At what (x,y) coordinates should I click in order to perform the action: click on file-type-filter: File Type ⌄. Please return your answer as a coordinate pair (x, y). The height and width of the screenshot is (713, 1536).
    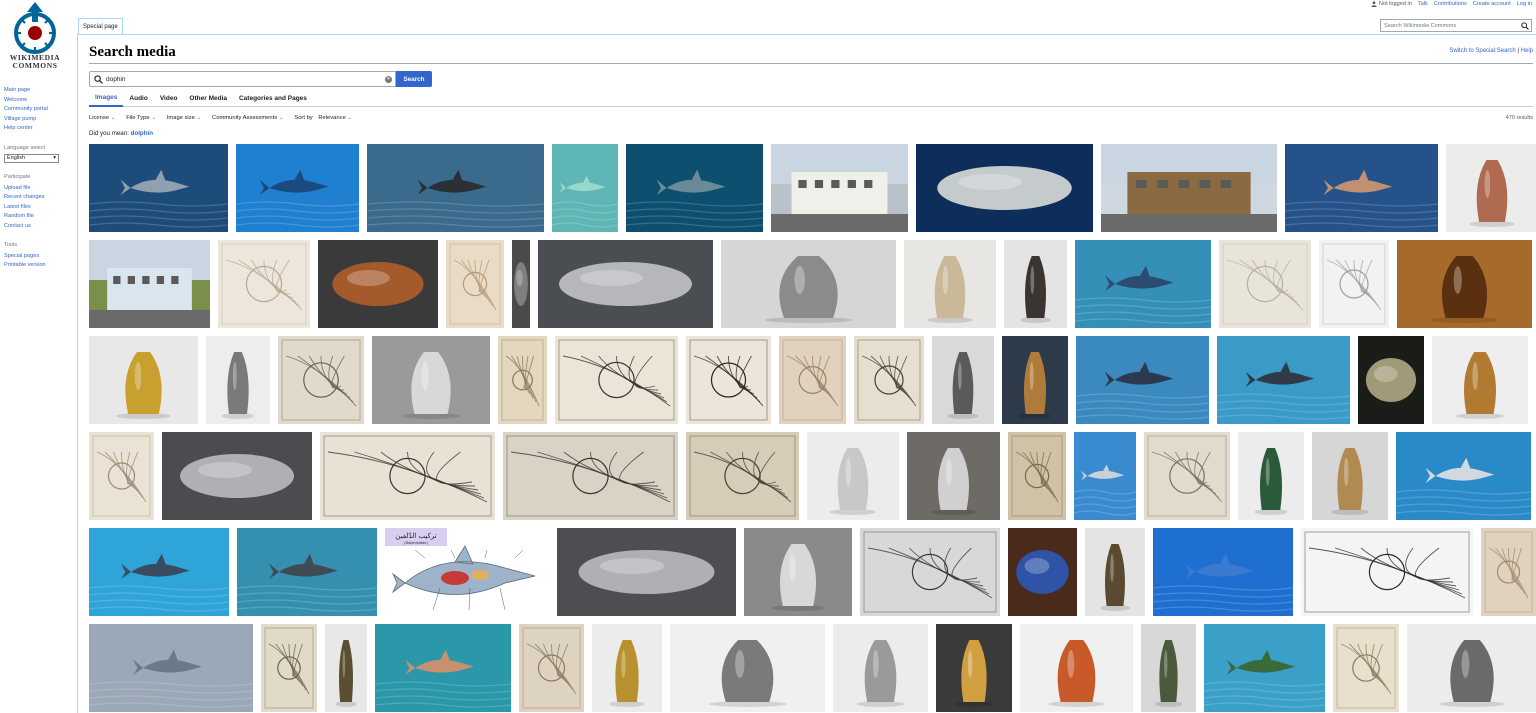
    Looking at the image, I should click on (141, 118).